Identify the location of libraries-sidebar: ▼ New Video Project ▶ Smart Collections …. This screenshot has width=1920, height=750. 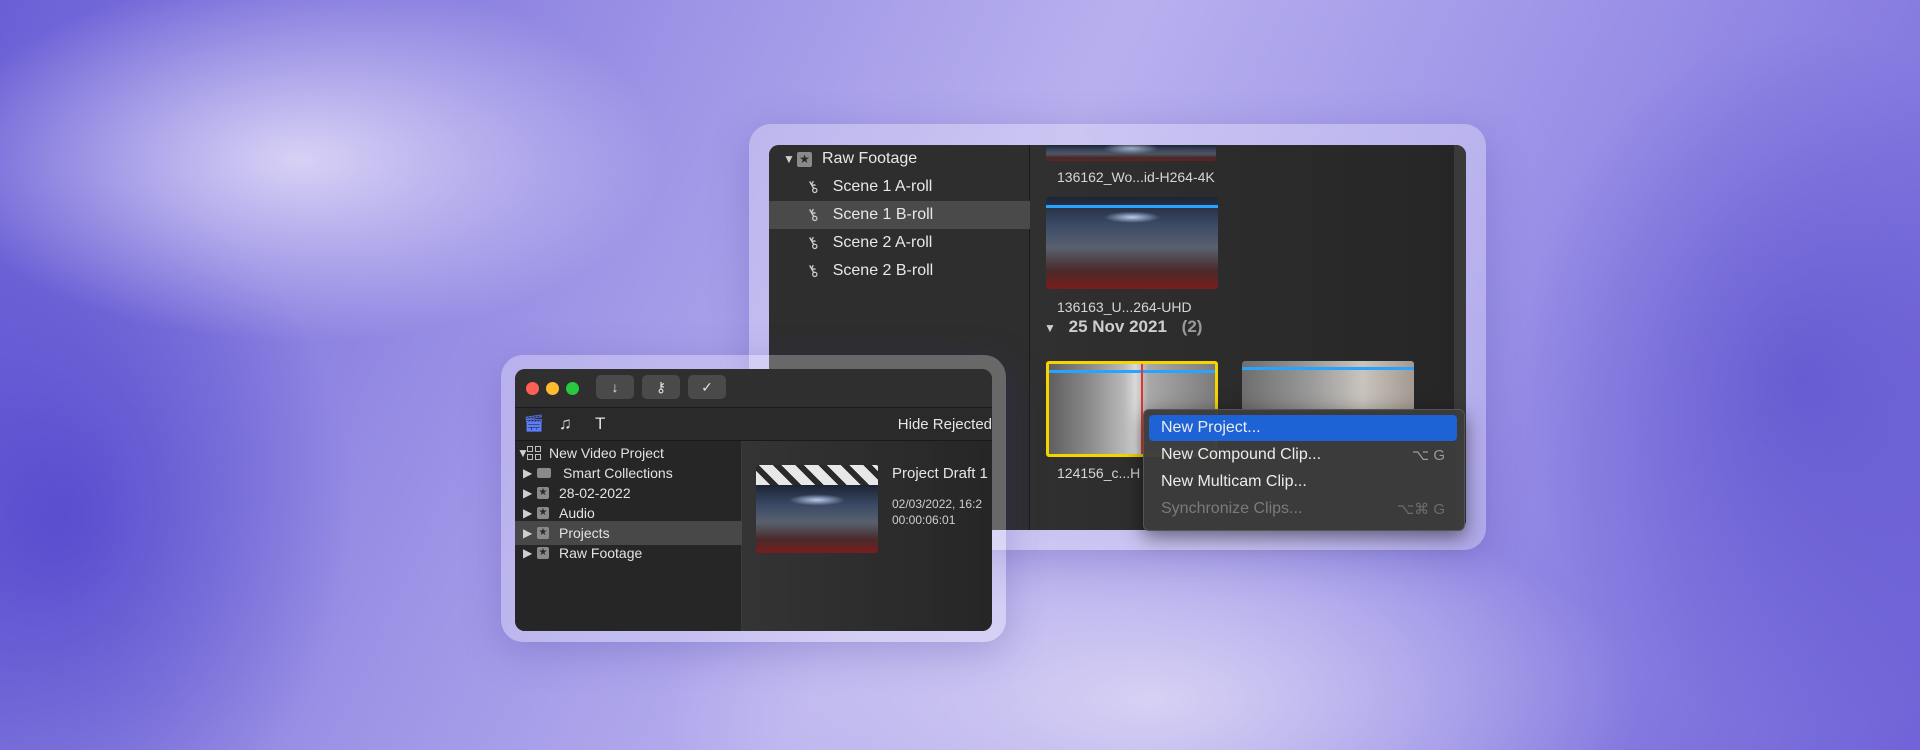
(632, 536).